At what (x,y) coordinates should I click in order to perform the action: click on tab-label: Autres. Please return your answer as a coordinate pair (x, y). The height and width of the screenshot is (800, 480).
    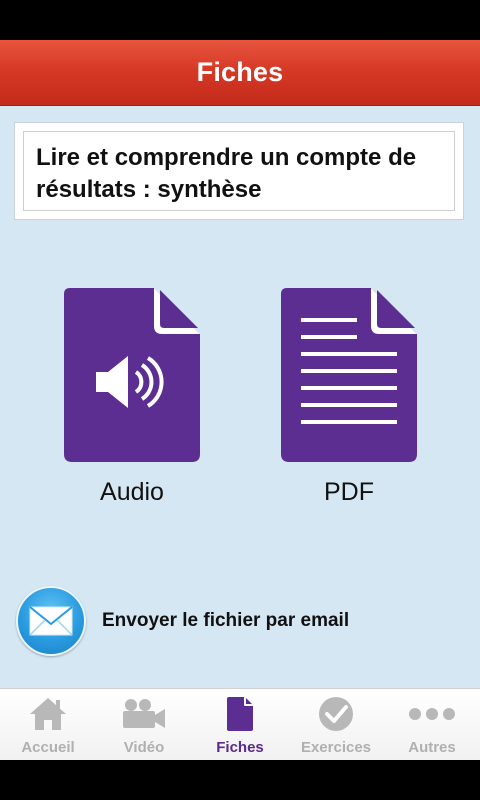
    Looking at the image, I should click on (432, 747).